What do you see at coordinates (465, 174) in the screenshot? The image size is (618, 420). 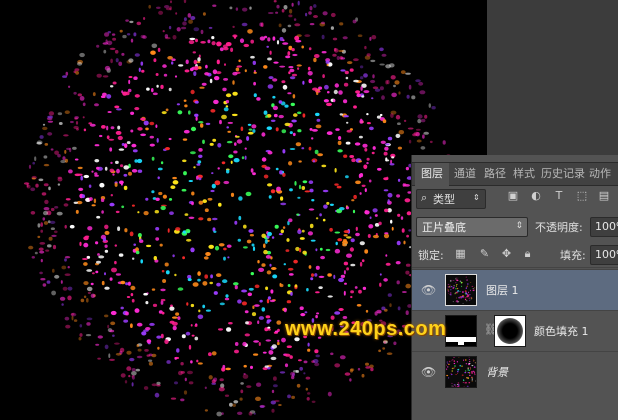 I see `tab-channels: 通道` at bounding box center [465, 174].